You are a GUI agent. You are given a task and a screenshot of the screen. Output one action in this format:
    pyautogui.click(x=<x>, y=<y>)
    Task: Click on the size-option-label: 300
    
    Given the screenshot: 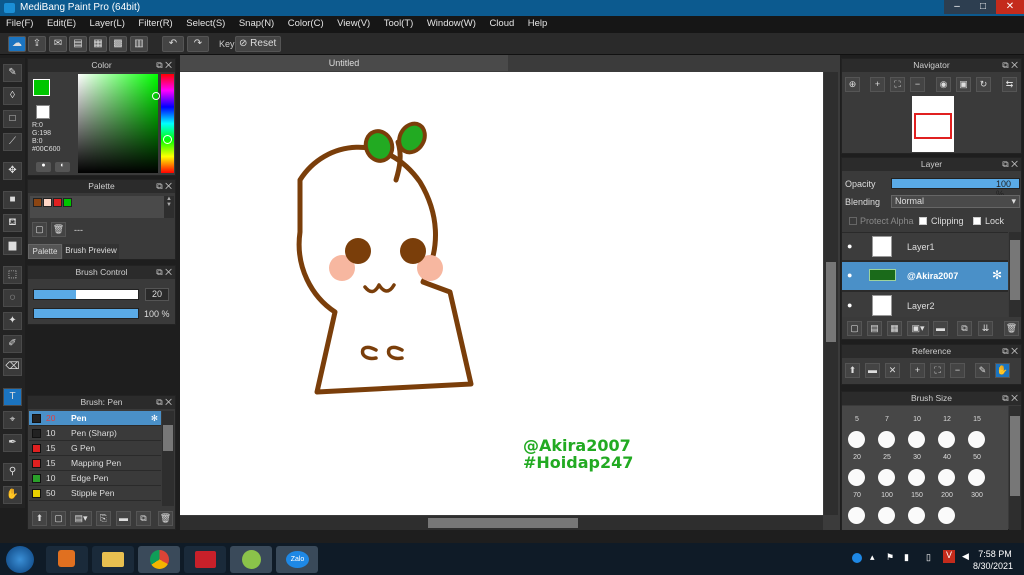 What is the action you would take?
    pyautogui.click(x=977, y=495)
    